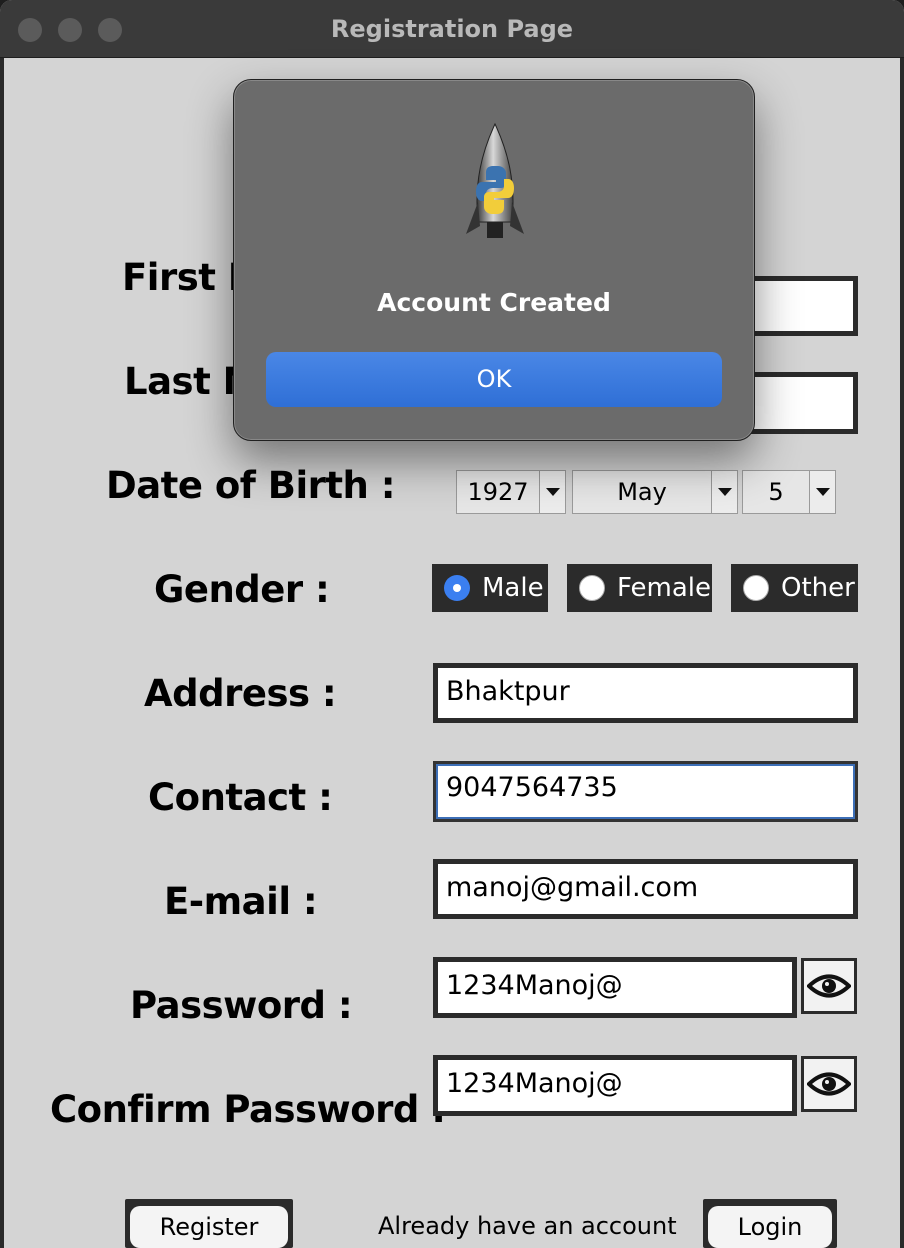 This screenshot has height=1248, width=904. I want to click on password-label: Password :, so click(241, 1005).